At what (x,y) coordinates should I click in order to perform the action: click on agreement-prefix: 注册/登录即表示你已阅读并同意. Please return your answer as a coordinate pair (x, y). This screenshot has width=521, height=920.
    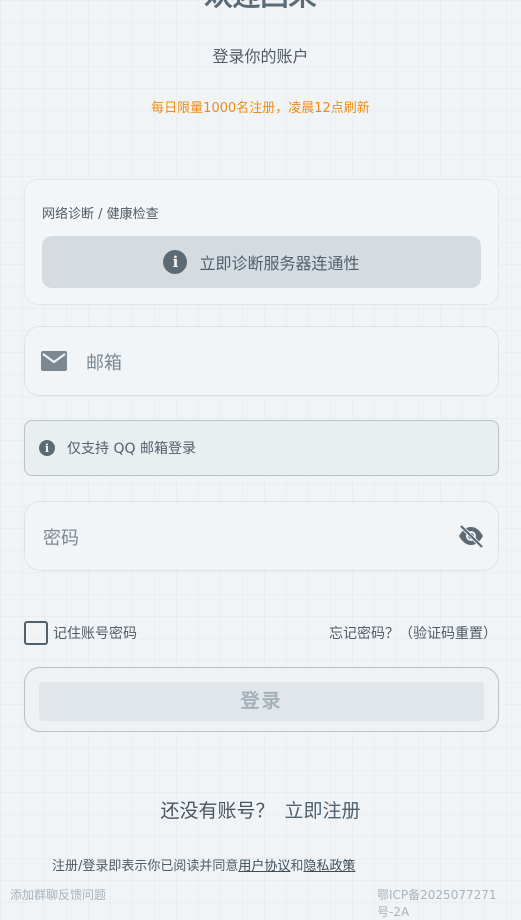
    Looking at the image, I should click on (145, 866).